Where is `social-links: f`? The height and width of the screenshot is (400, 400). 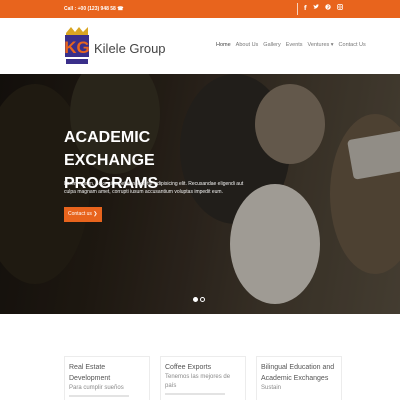
social-links: f is located at coordinates (323, 9).